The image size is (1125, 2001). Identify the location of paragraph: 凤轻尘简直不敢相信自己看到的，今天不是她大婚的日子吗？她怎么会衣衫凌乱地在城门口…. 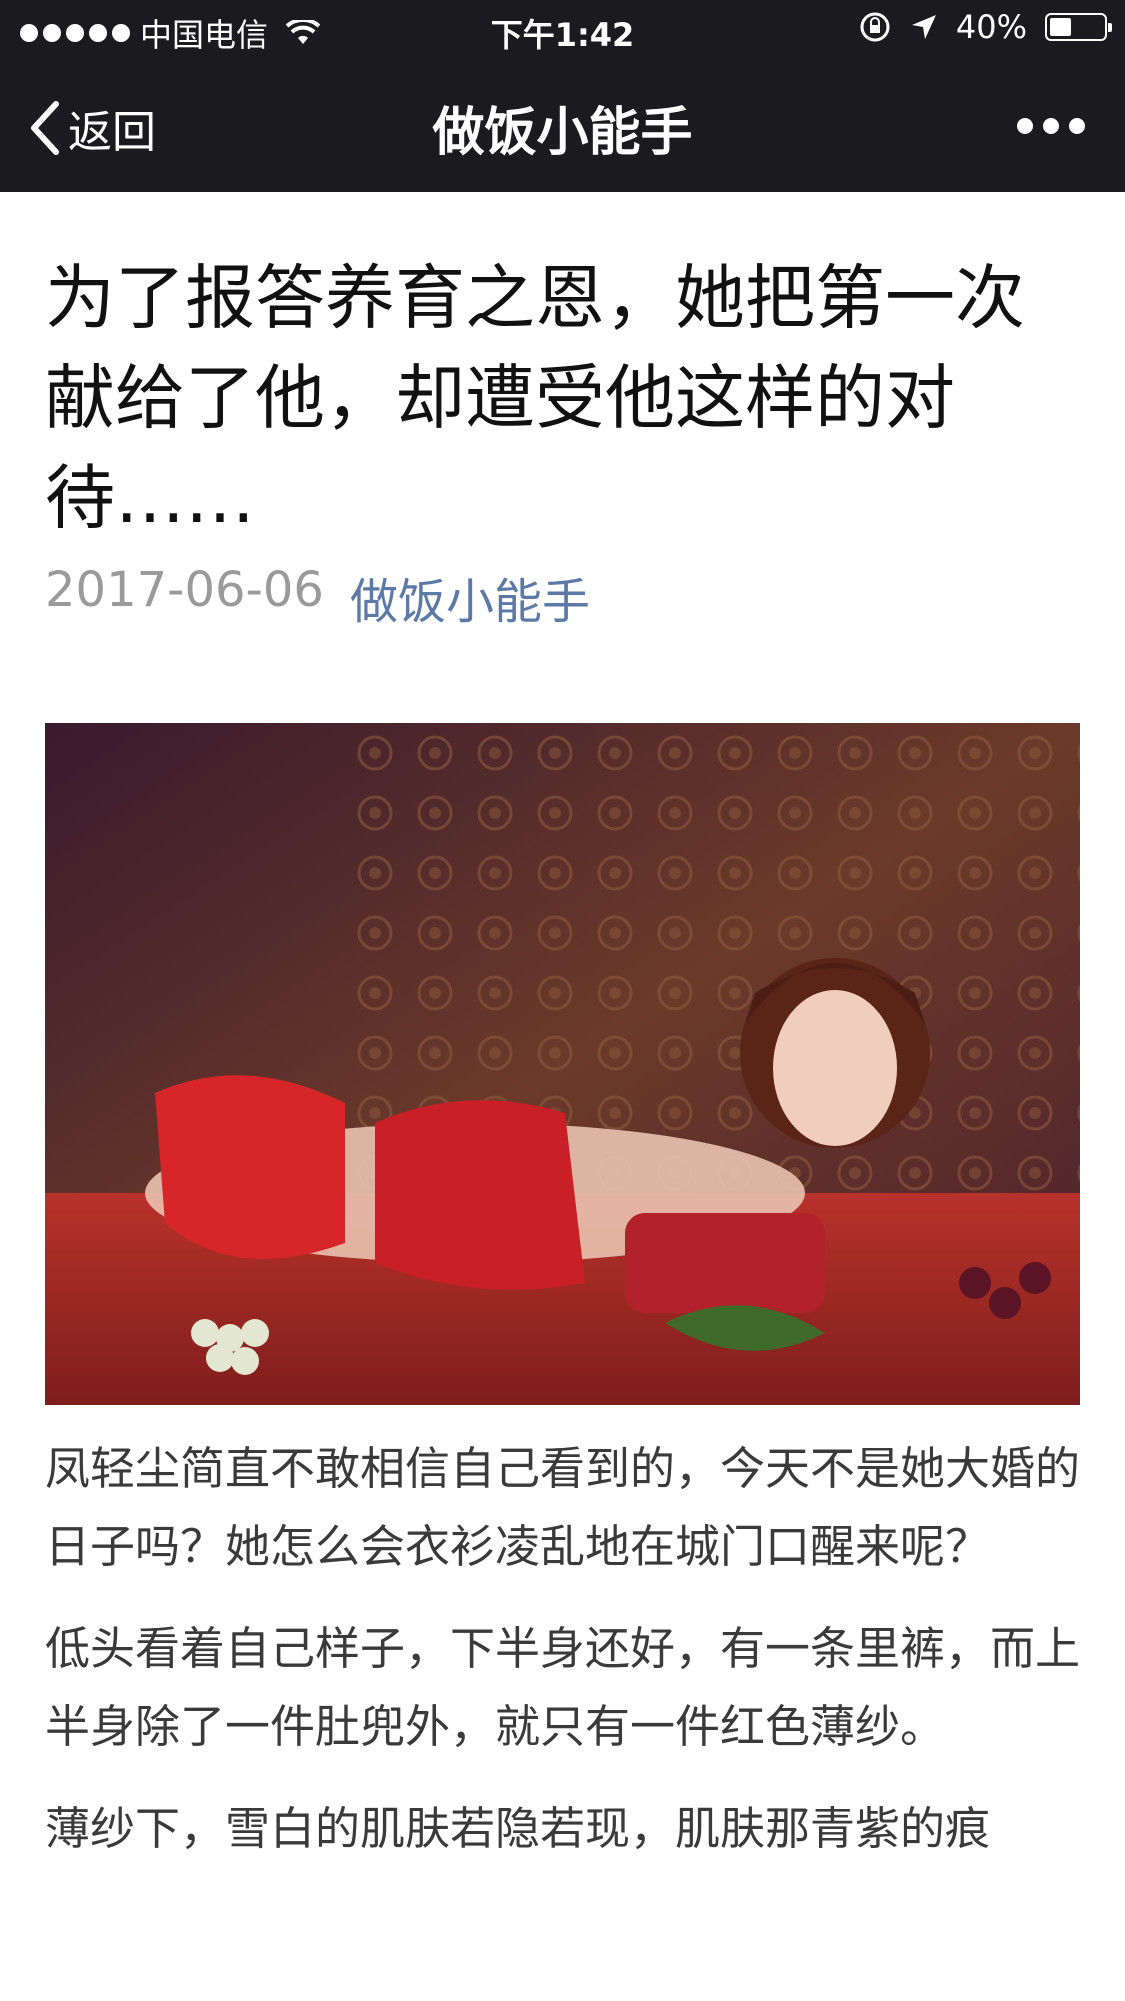
(563, 1507).